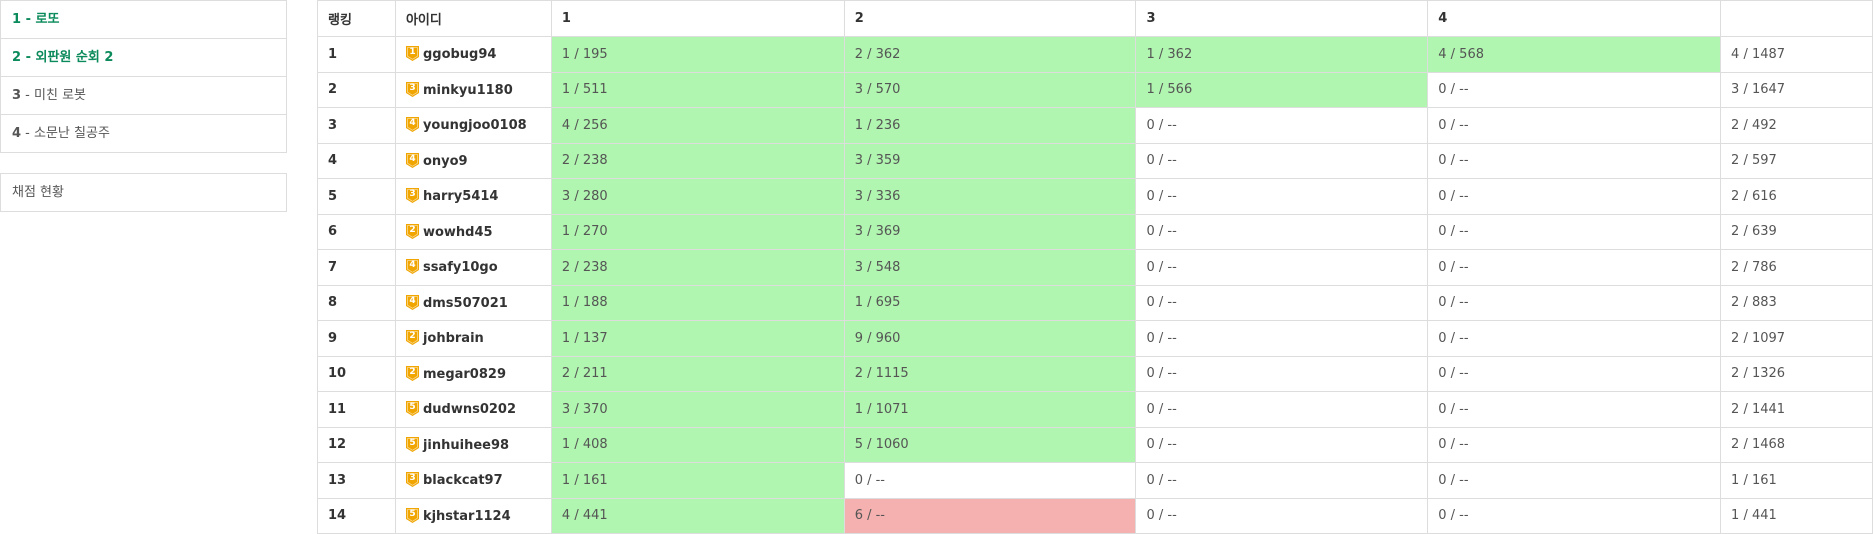 The height and width of the screenshot is (534, 1873). What do you see at coordinates (72, 133) in the screenshot?
I see `problem-title: 소문난 칠공주` at bounding box center [72, 133].